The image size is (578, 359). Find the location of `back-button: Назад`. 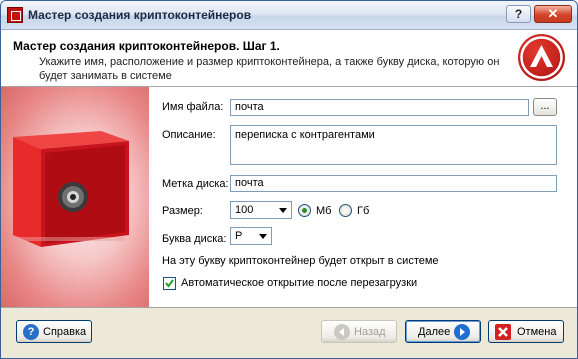

back-button: Назад is located at coordinates (359, 331).